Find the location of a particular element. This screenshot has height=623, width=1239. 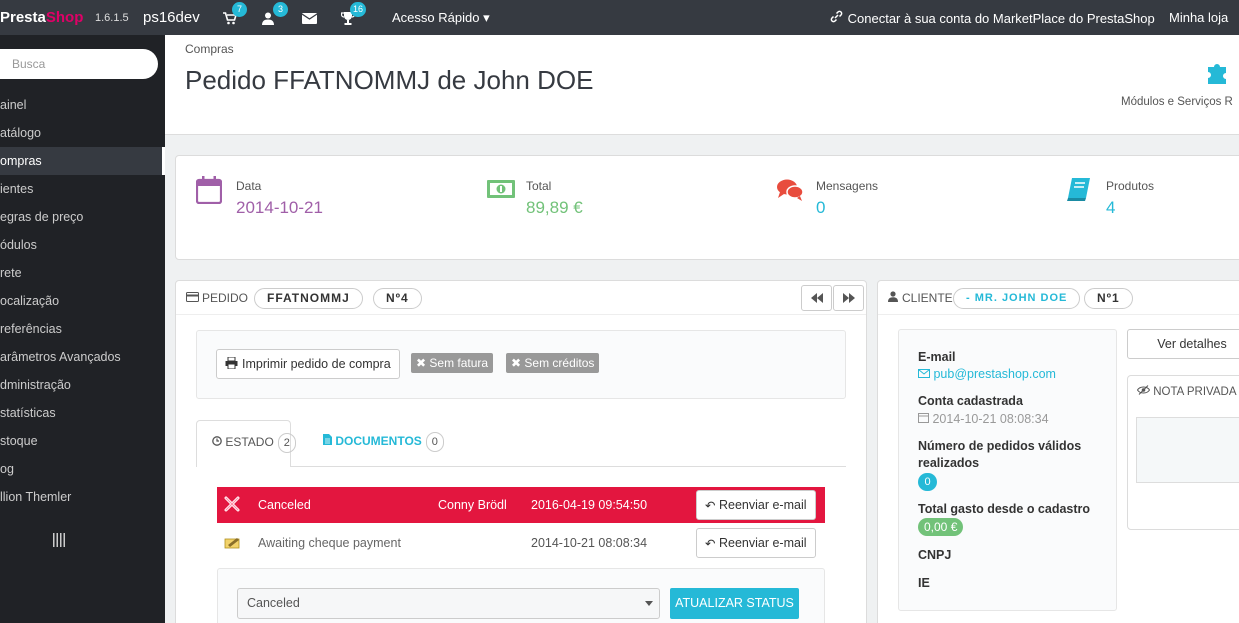

tab-status: ESTADO 2 is located at coordinates (246, 443).